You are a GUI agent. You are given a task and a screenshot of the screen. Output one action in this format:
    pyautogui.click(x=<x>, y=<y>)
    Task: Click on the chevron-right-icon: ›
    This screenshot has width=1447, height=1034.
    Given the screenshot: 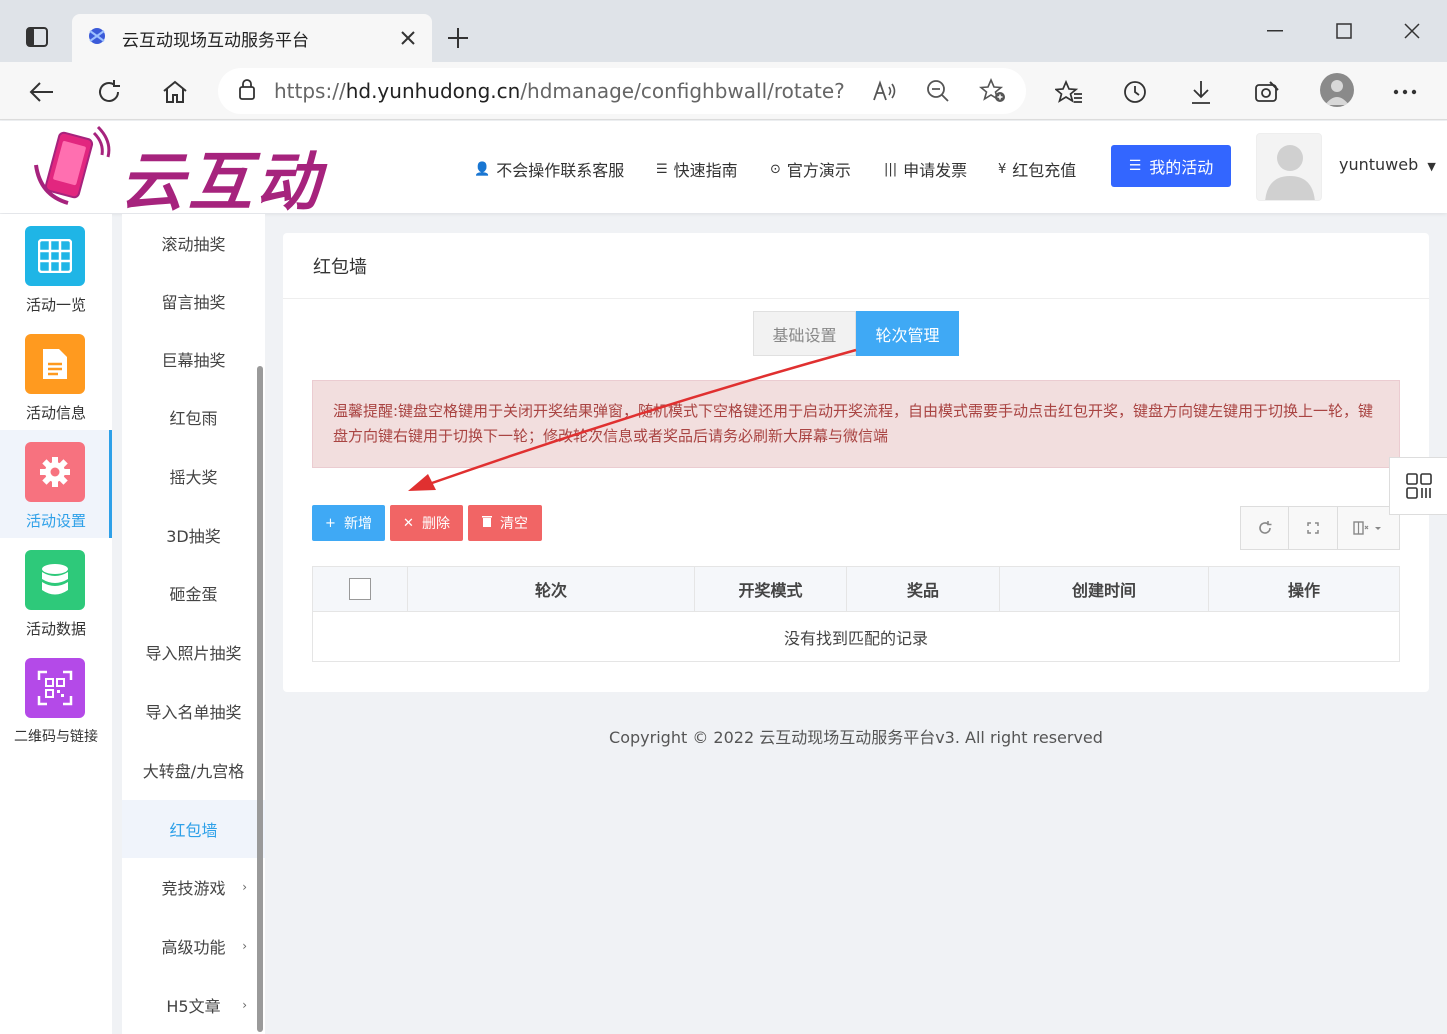 What is the action you would take?
    pyautogui.click(x=244, y=1005)
    